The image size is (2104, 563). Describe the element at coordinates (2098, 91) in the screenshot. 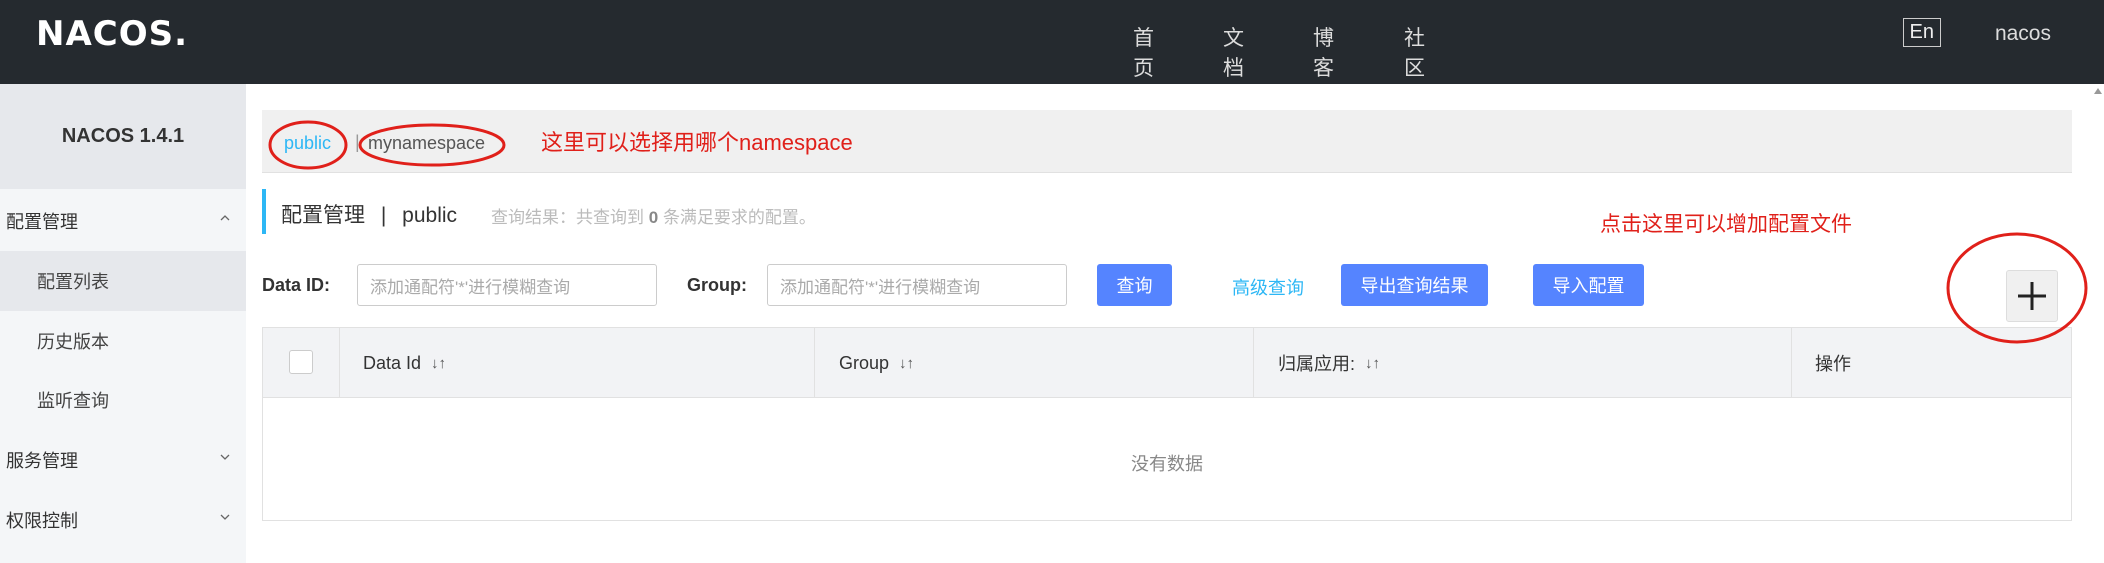

I see `scroll-up-icon` at that location.